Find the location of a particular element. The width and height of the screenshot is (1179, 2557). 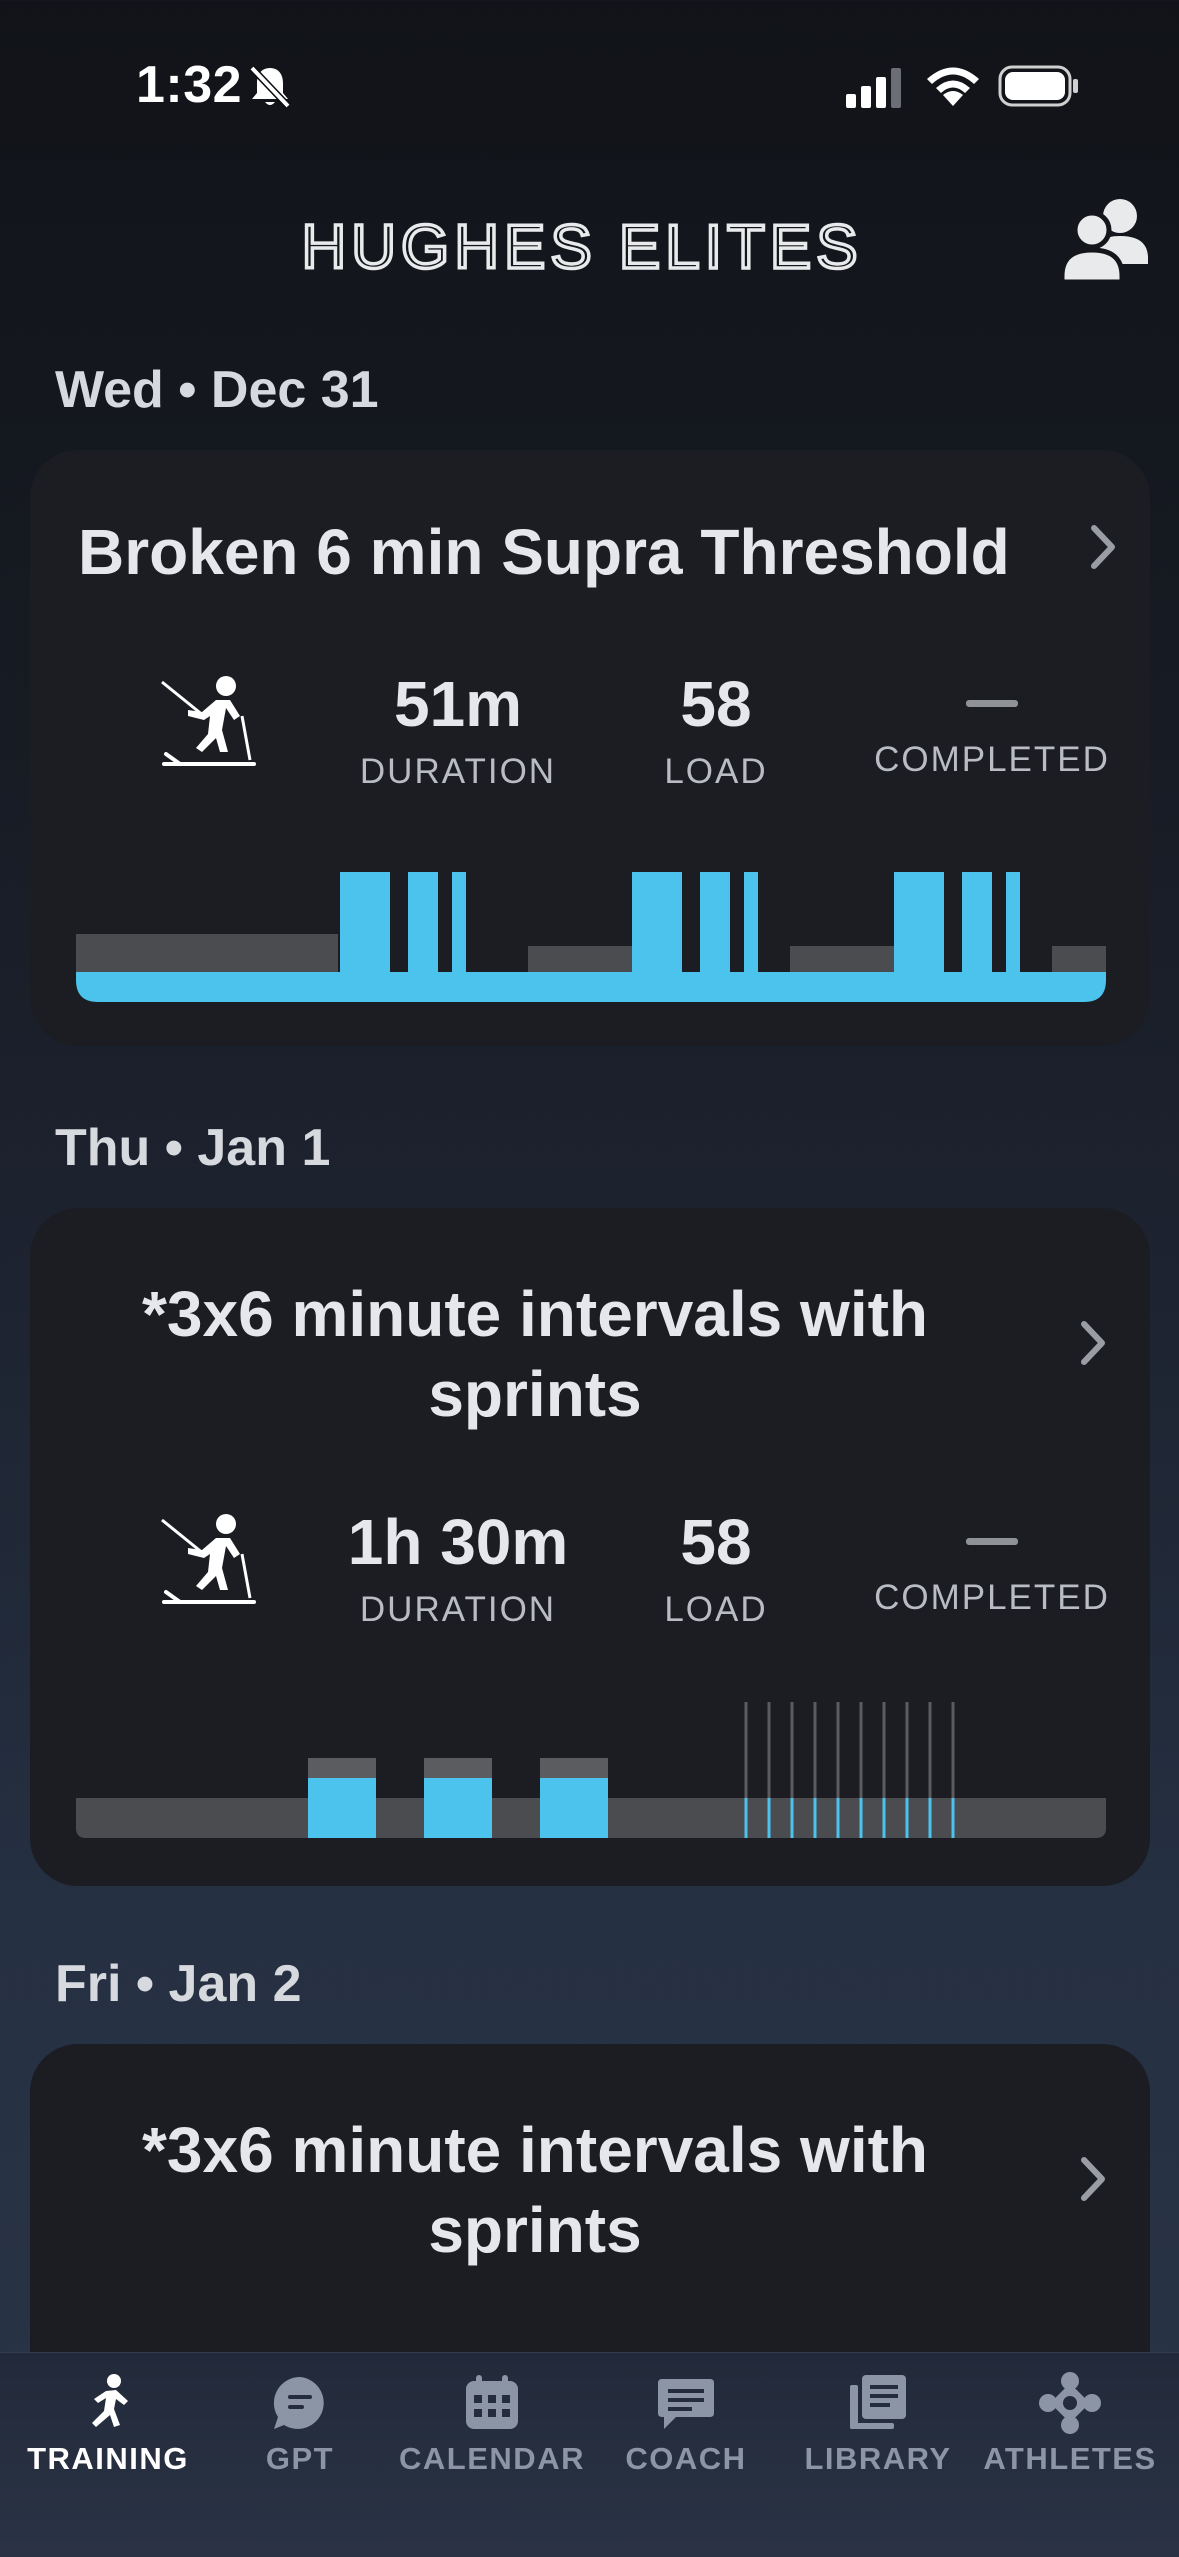

tab-calendar: CALENDAR is located at coordinates (492, 2424).